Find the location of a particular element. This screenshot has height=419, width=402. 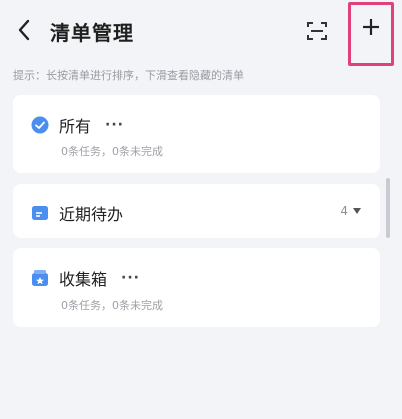

list-name: 所有 is located at coordinates (75, 126).